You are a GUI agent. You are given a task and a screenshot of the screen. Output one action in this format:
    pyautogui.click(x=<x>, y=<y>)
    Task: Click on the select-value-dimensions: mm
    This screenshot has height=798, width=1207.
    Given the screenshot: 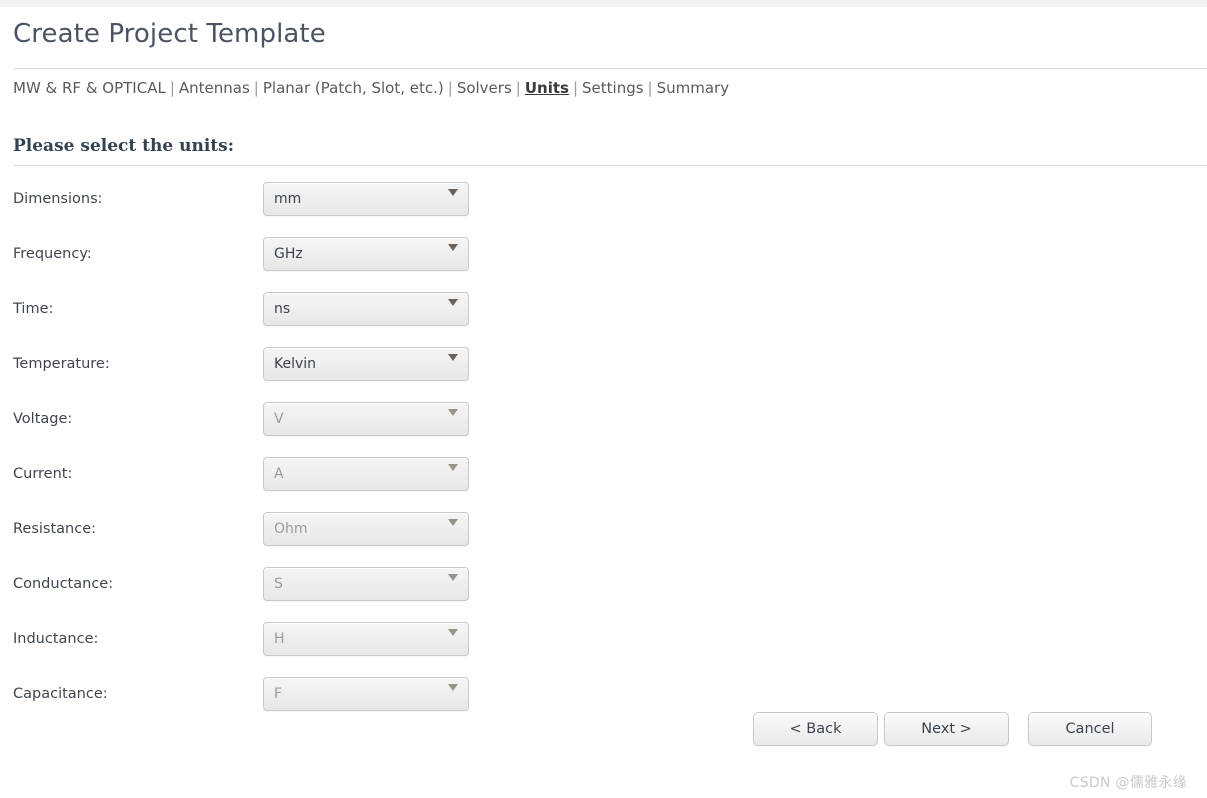 What is the action you would take?
    pyautogui.click(x=288, y=199)
    